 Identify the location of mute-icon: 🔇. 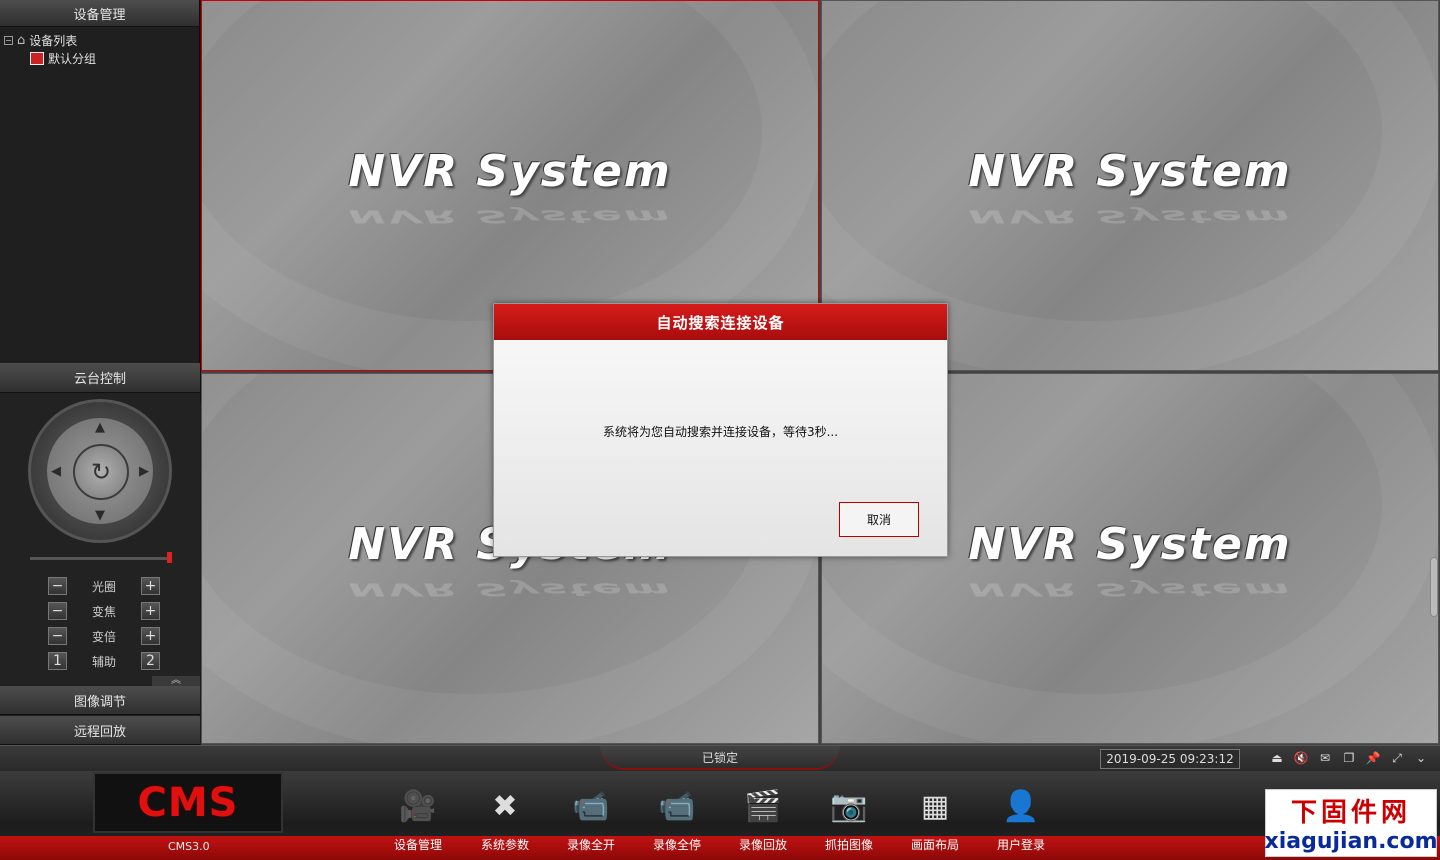
(1301, 758).